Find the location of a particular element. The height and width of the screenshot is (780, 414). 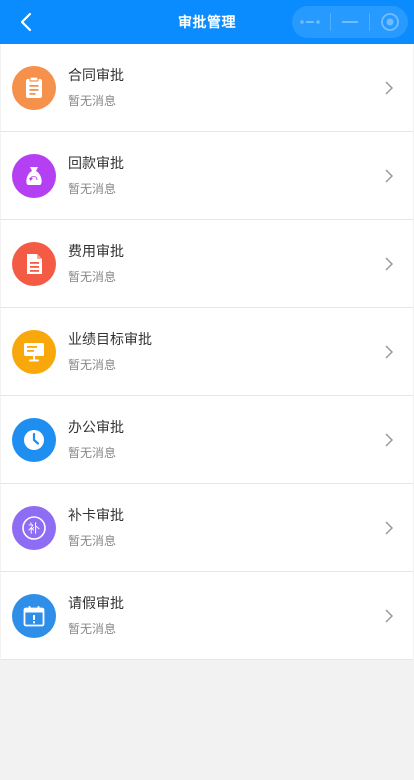

approval-item-performance-target: 业绩目标审批 暂无消息 is located at coordinates (207, 352).